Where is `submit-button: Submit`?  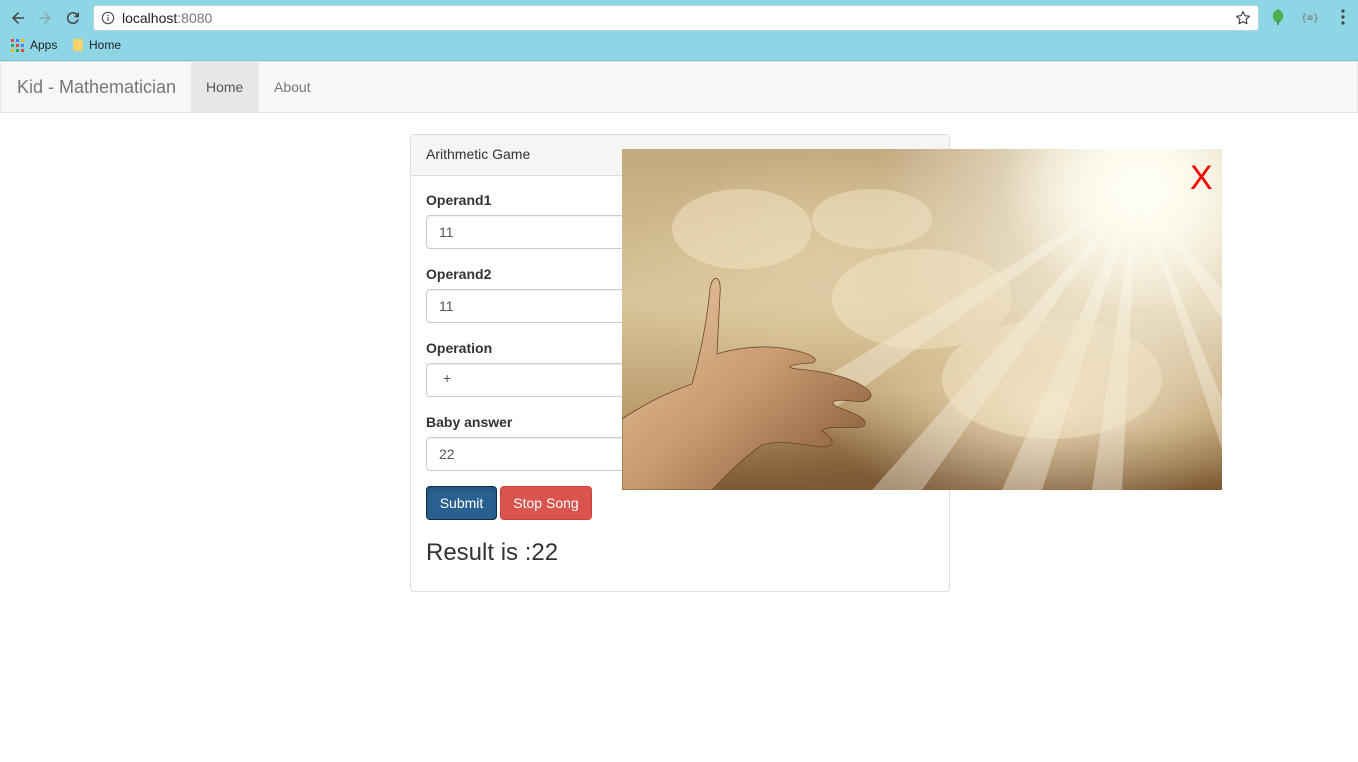
submit-button: Submit is located at coordinates (461, 503).